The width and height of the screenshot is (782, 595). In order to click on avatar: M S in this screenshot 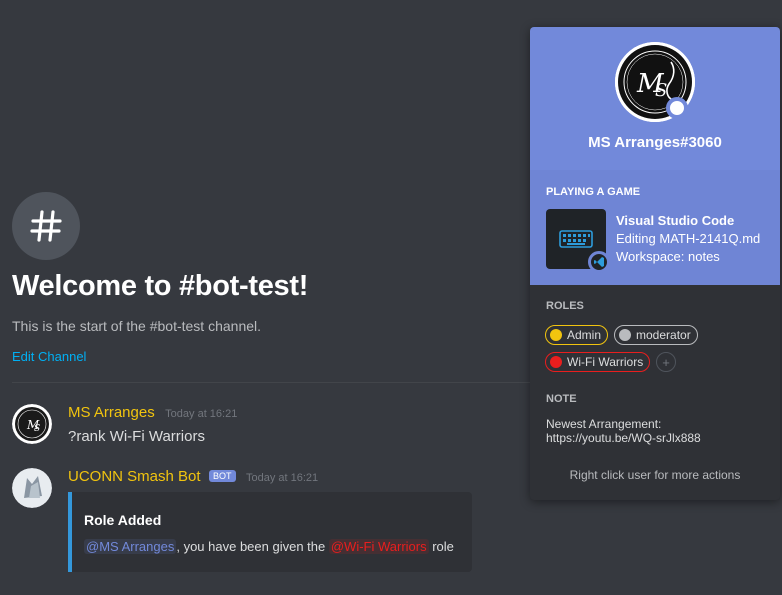, I will do `click(32, 424)`.